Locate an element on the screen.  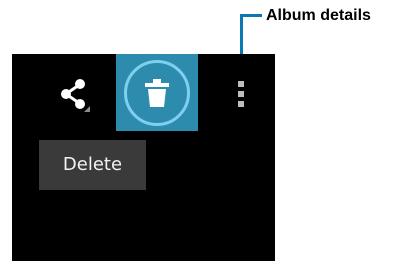
delete-button is located at coordinates (157, 92).